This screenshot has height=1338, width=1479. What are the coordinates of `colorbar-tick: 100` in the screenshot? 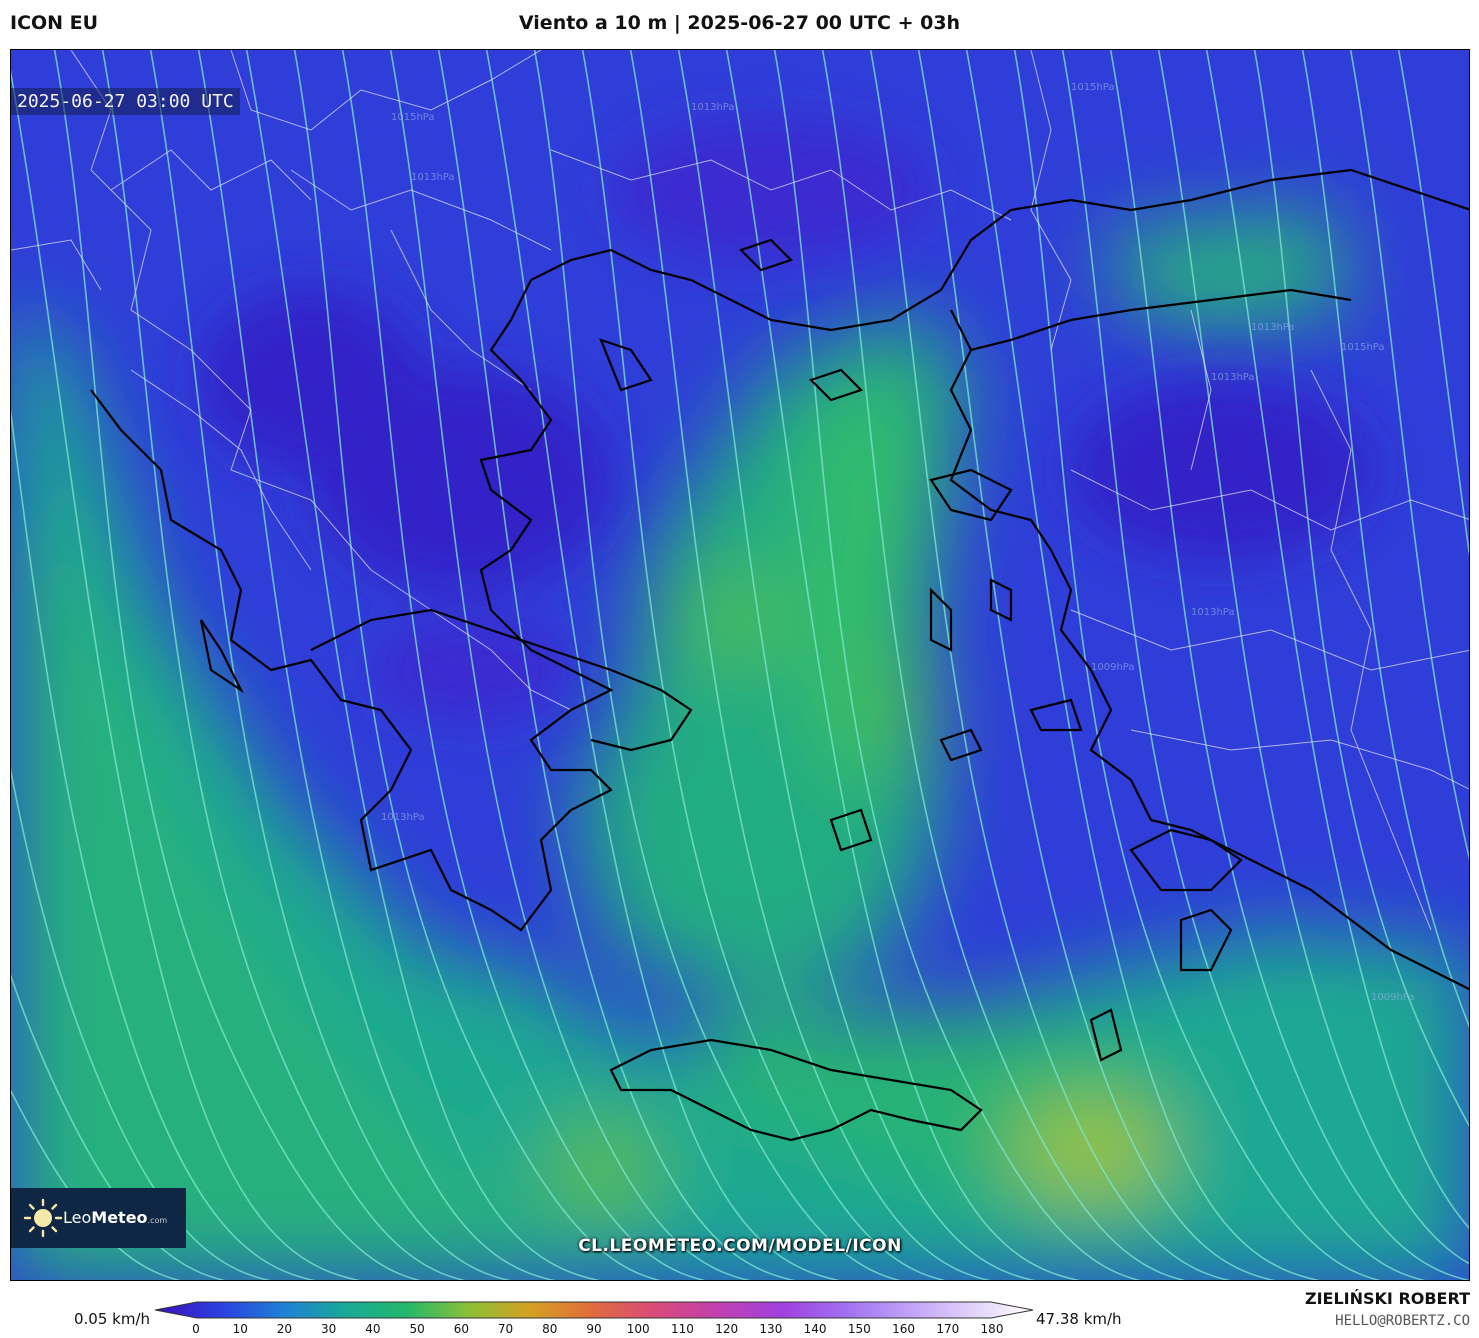 It's located at (638, 1329).